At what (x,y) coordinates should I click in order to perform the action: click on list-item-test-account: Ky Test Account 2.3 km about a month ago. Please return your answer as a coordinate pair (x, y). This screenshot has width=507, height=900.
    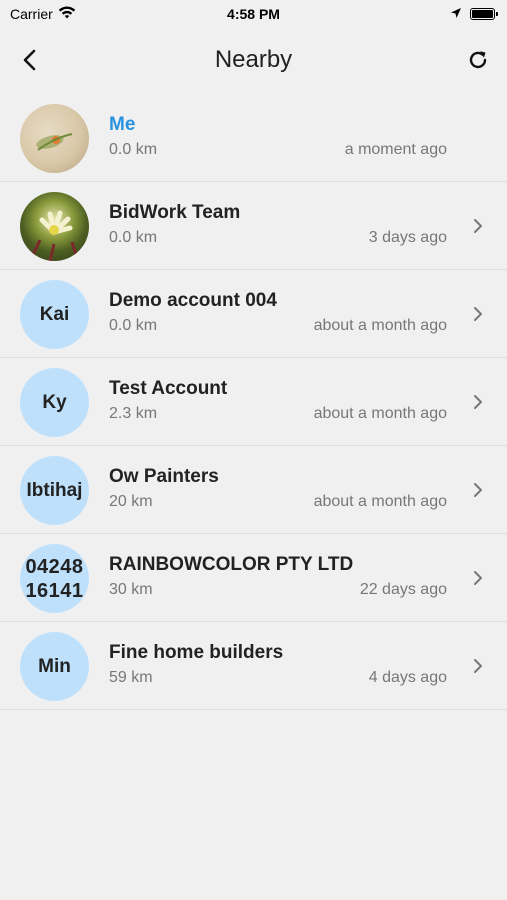
    Looking at the image, I should click on (253, 402).